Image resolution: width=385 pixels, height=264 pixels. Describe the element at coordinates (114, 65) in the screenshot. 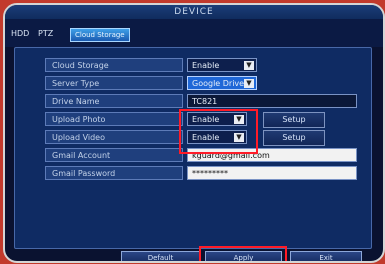

I see `cloud-storage-label: Cloud Storage` at that location.